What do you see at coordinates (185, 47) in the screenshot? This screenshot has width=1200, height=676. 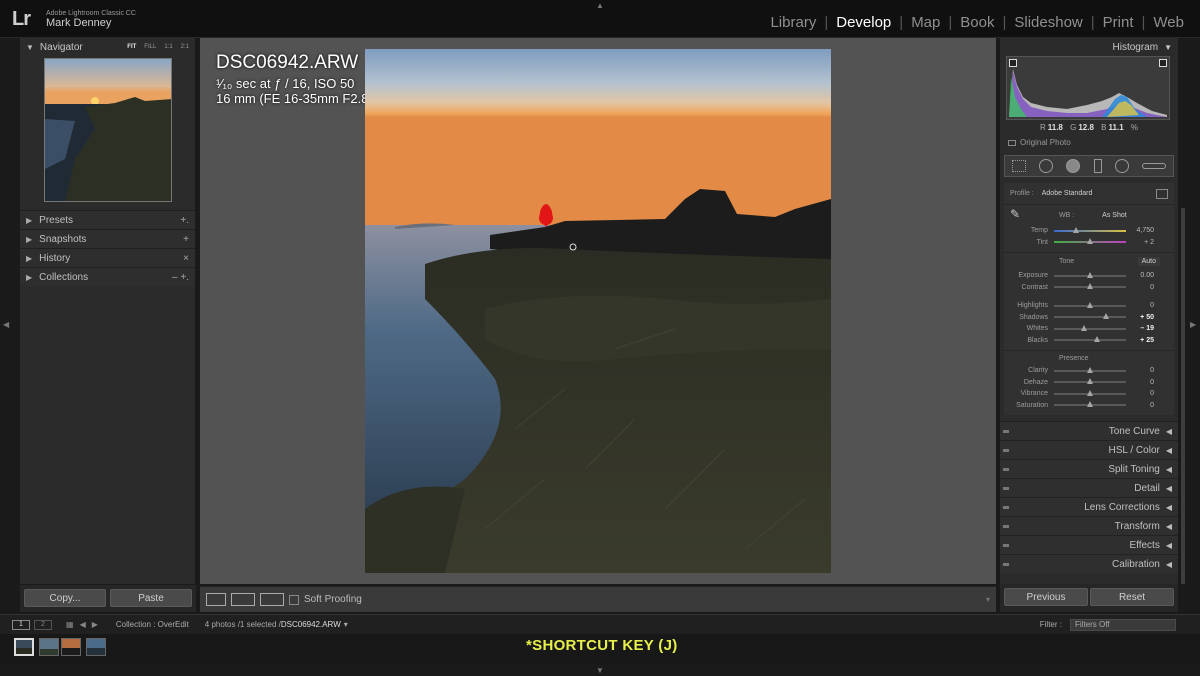 I see `zoom-option: 2:1` at bounding box center [185, 47].